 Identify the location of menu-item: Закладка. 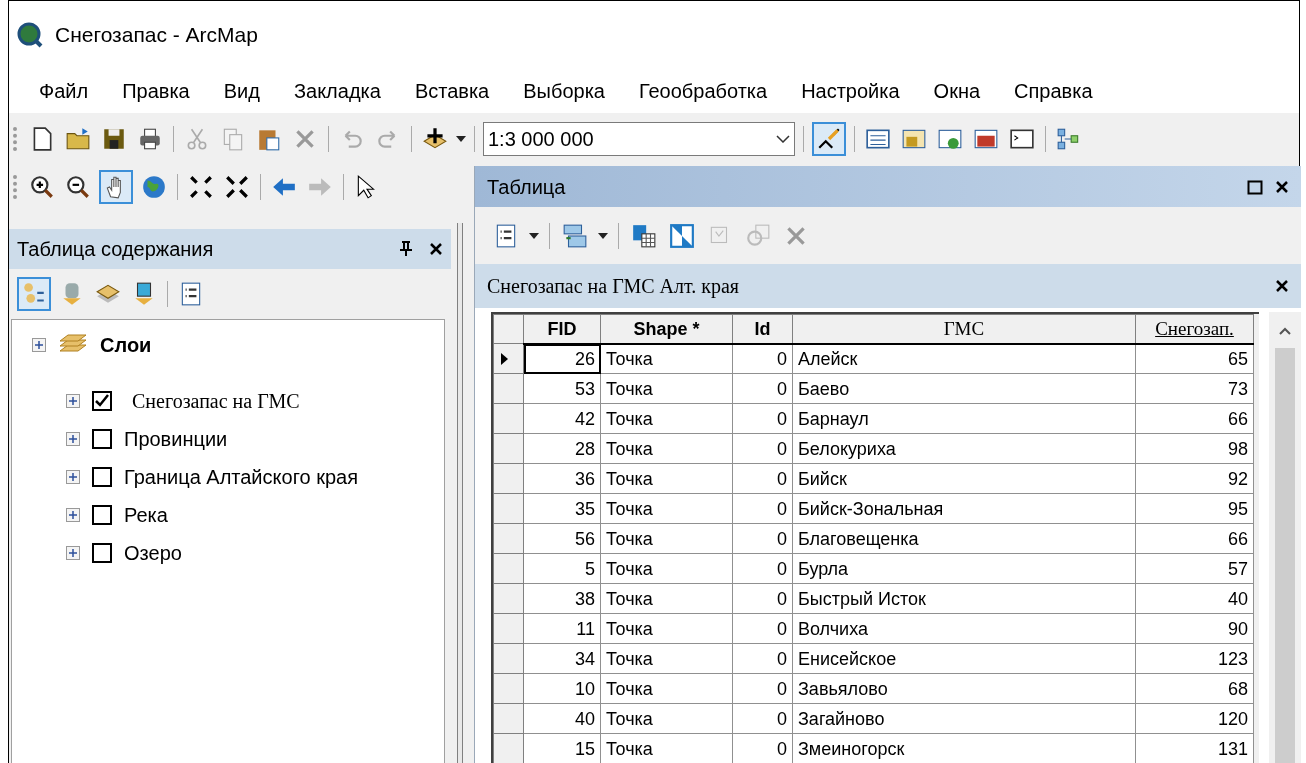
(337, 91).